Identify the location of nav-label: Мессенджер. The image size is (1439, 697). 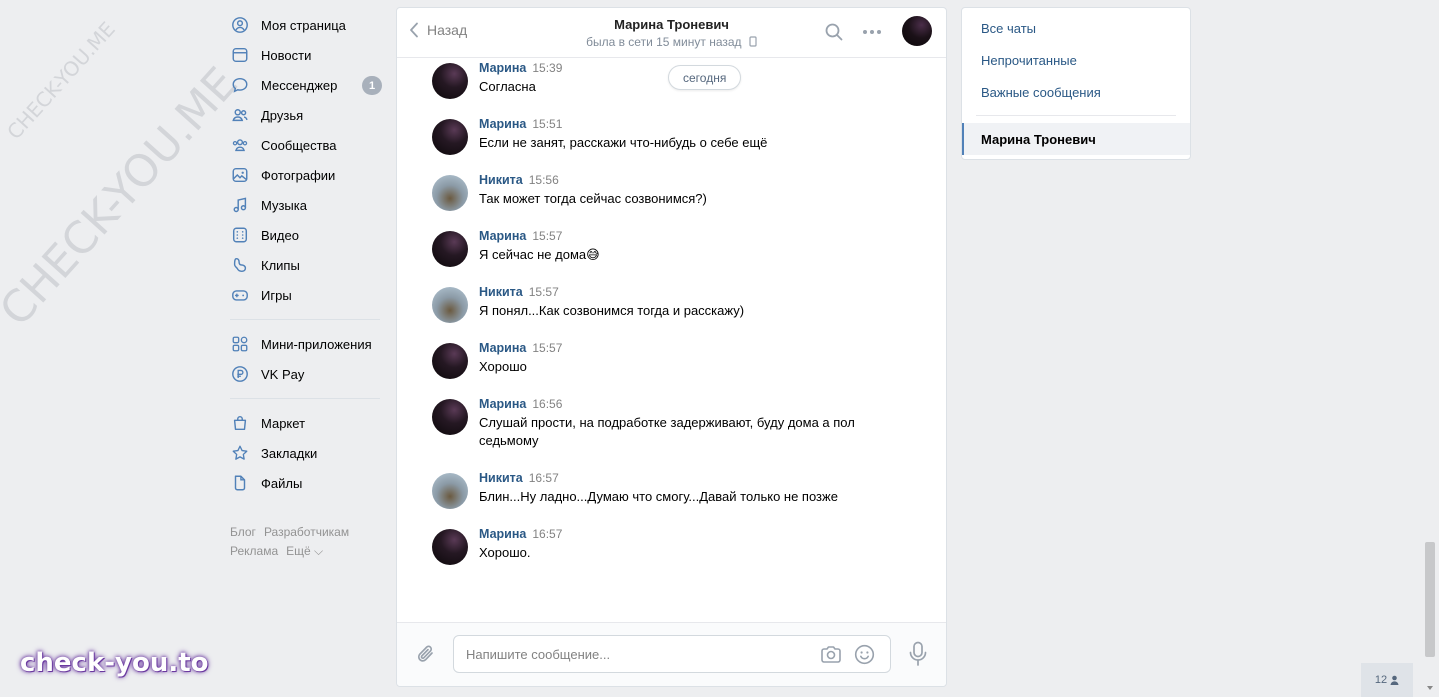
(299, 85).